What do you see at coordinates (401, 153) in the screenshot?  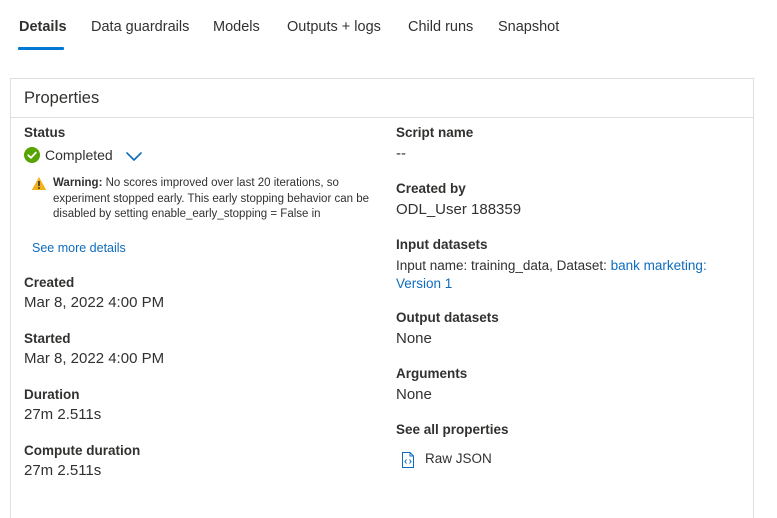 I see `script-name-value: --` at bounding box center [401, 153].